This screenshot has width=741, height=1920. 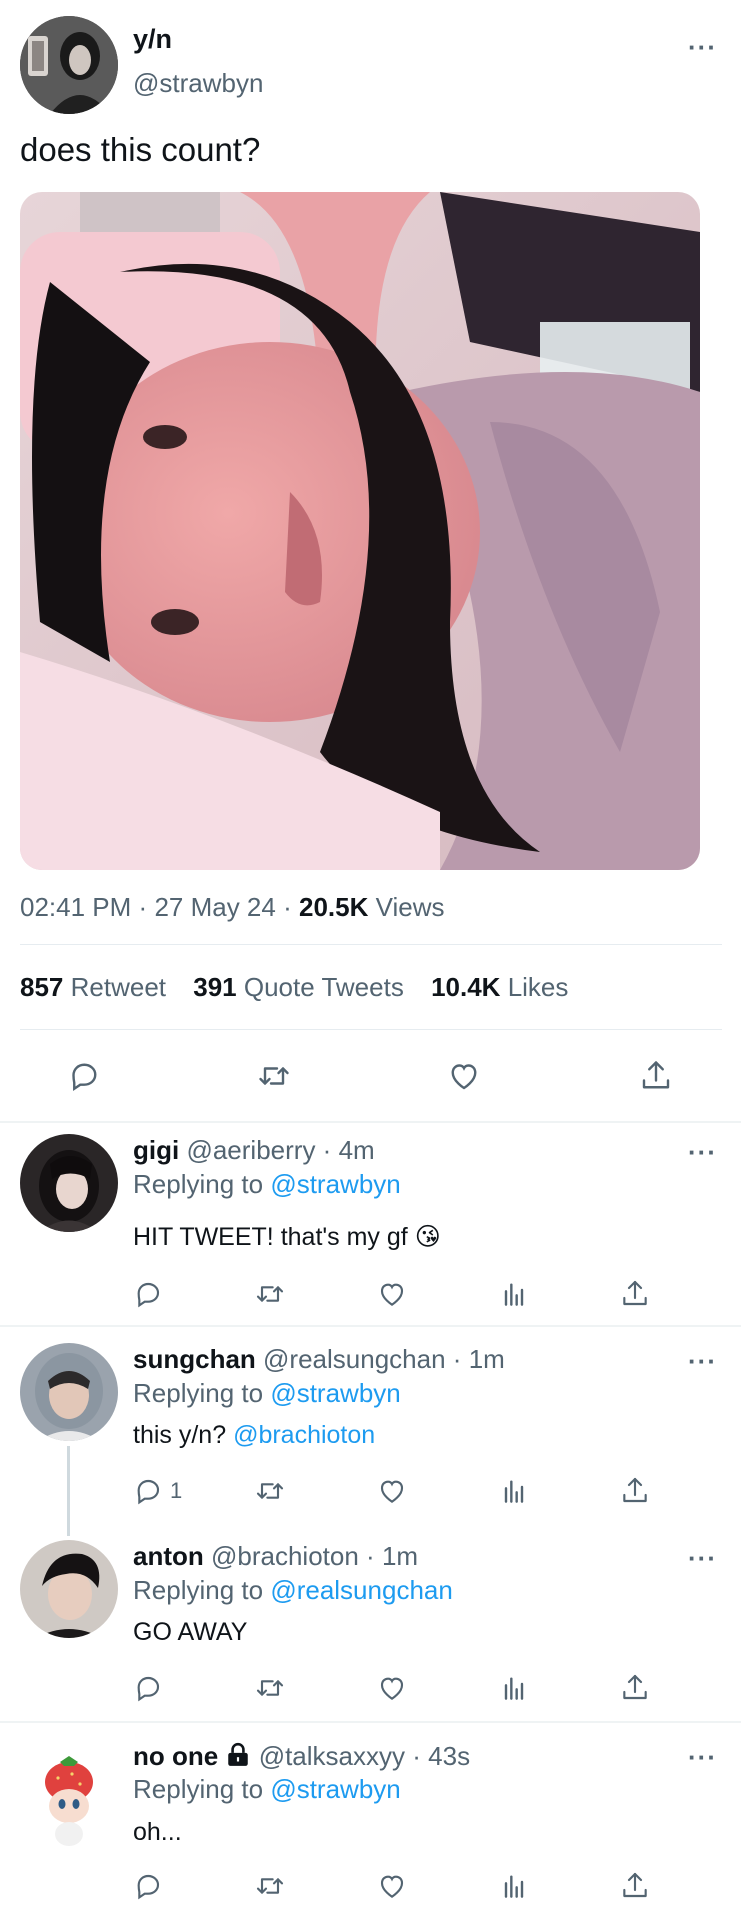 I want to click on author-name: y/n, so click(x=152, y=39).